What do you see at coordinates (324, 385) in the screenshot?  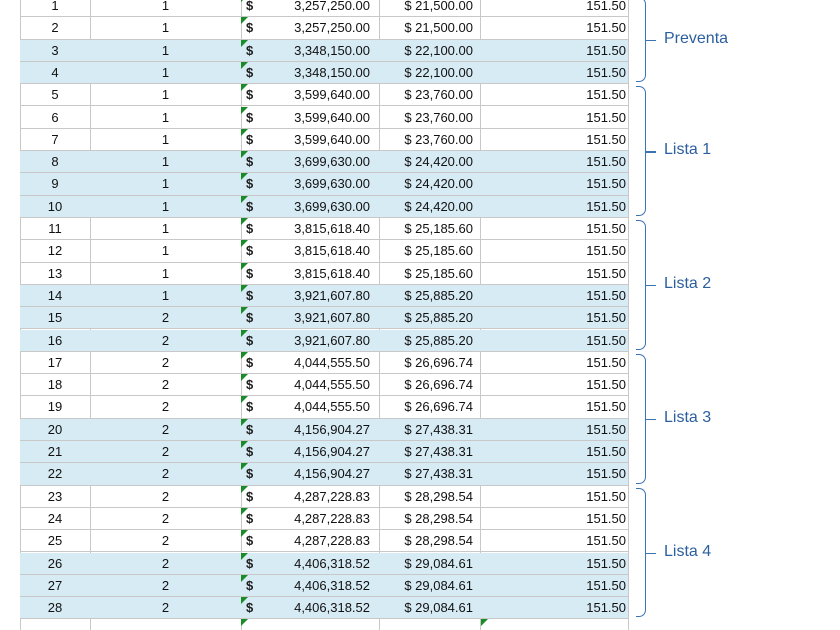 I see `table-row: 18 2 $4,044,555.50 $ 26,696.74 151.50` at bounding box center [324, 385].